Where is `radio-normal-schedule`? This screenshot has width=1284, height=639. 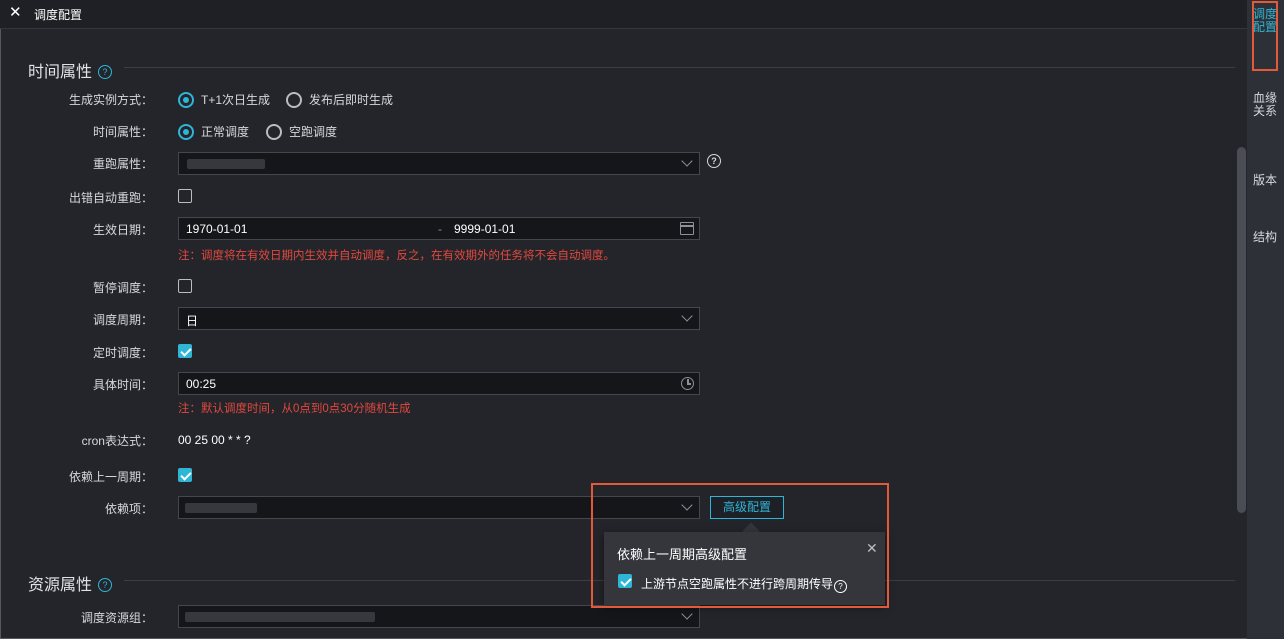
radio-normal-schedule is located at coordinates (186, 132).